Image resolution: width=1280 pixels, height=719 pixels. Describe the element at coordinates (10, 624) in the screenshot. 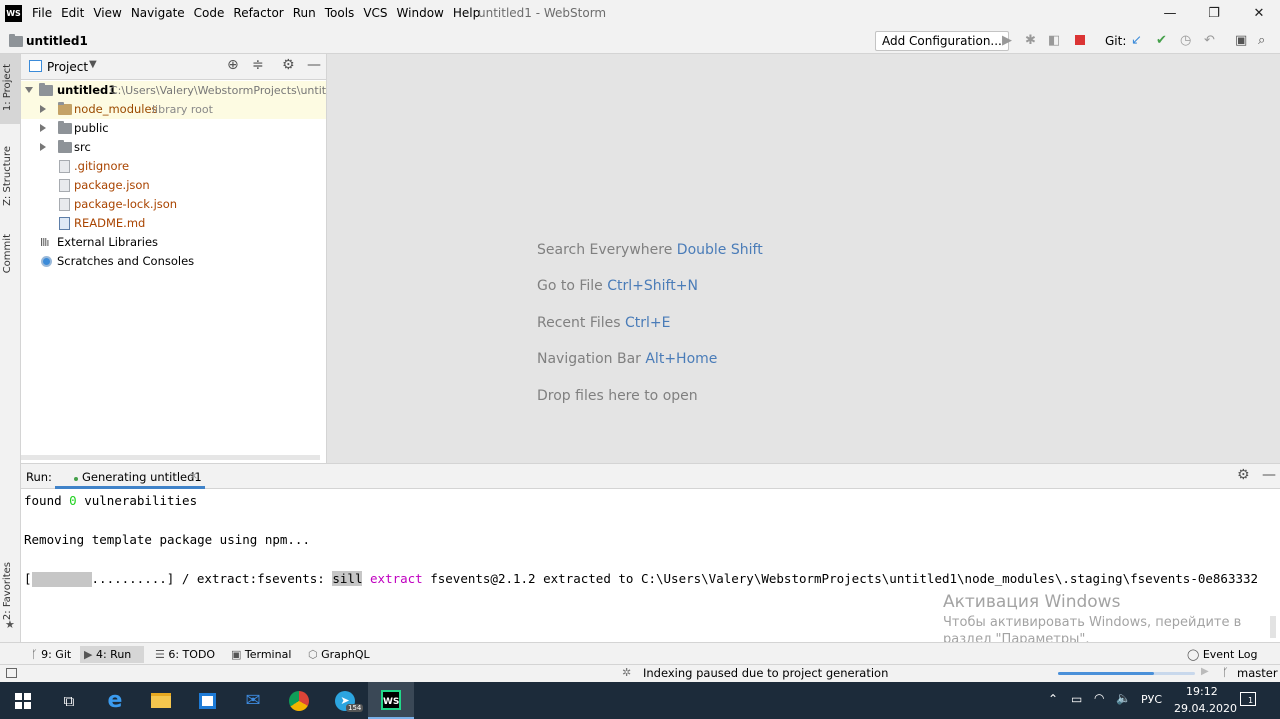

I see `star-icon: ★` at that location.